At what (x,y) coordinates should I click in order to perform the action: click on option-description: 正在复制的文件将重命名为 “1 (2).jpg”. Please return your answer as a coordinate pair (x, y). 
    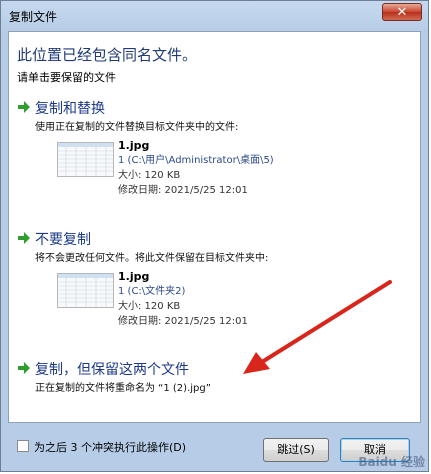
    Looking at the image, I should click on (123, 388).